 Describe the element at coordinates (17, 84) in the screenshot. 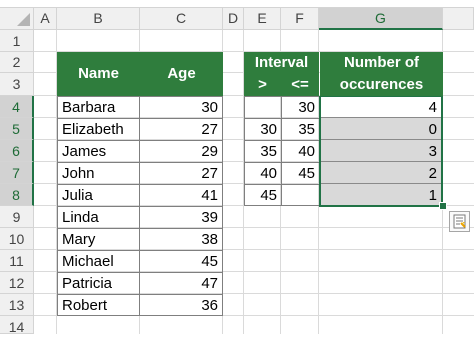

I see `row-header-3: 3` at that location.